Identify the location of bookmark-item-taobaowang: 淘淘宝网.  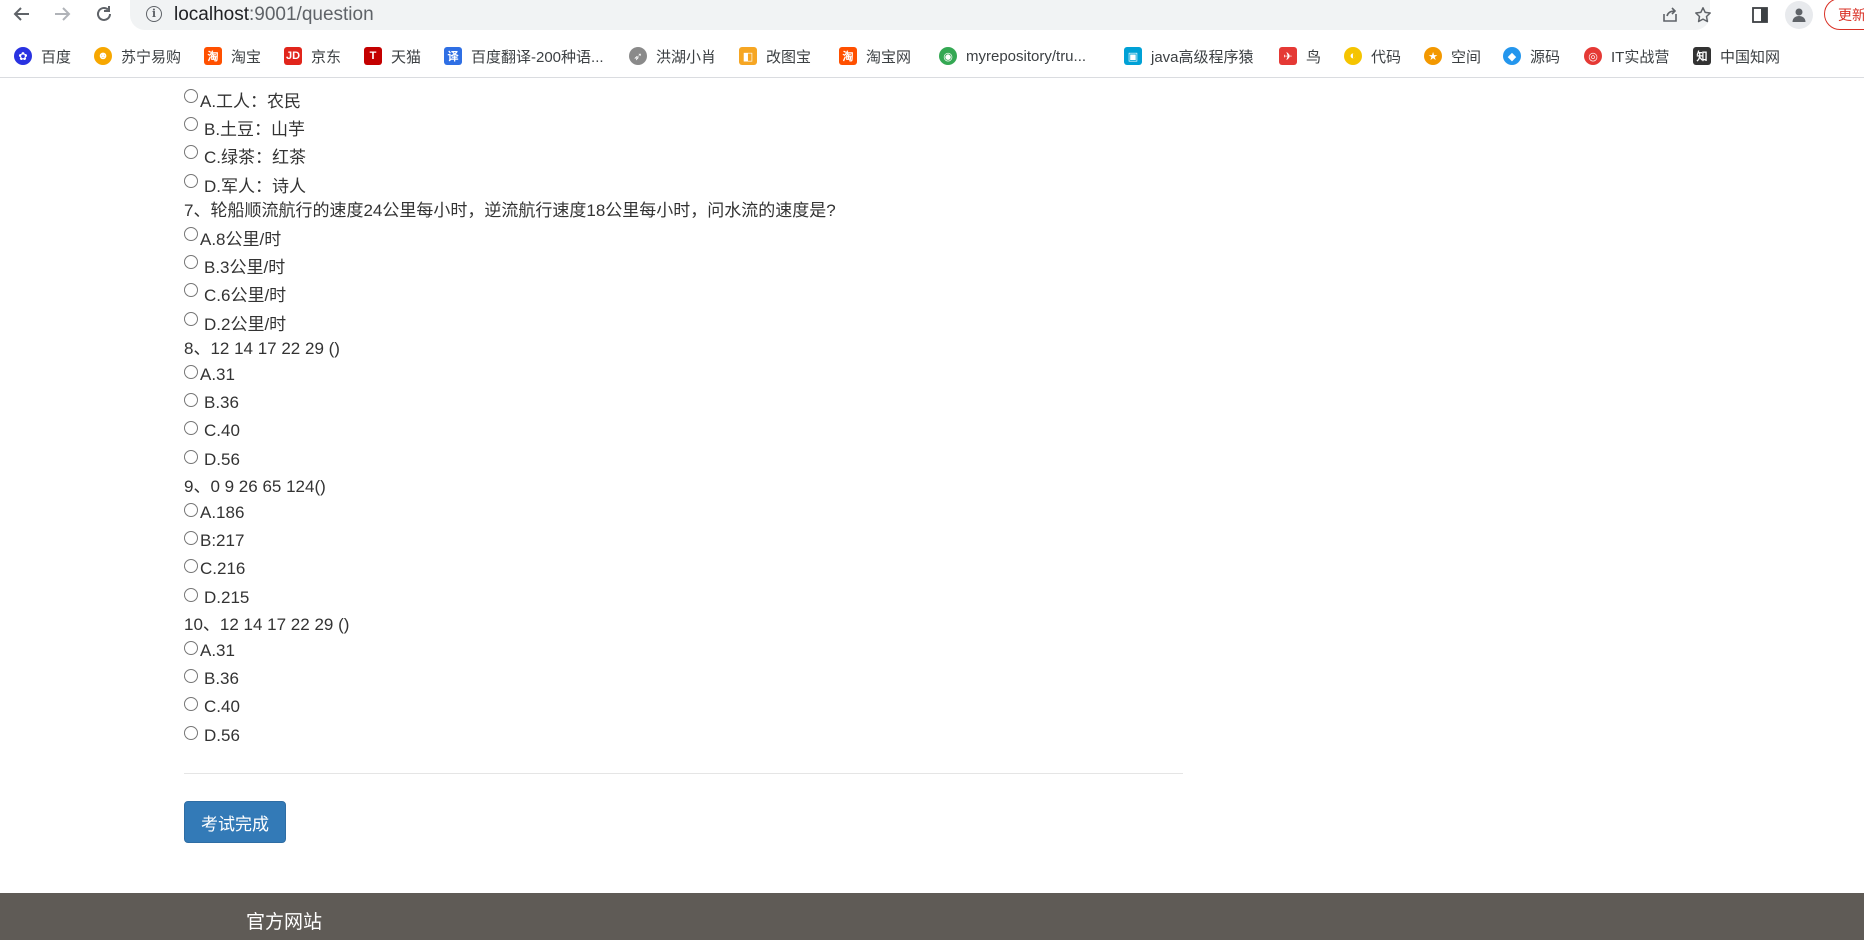
(875, 56).